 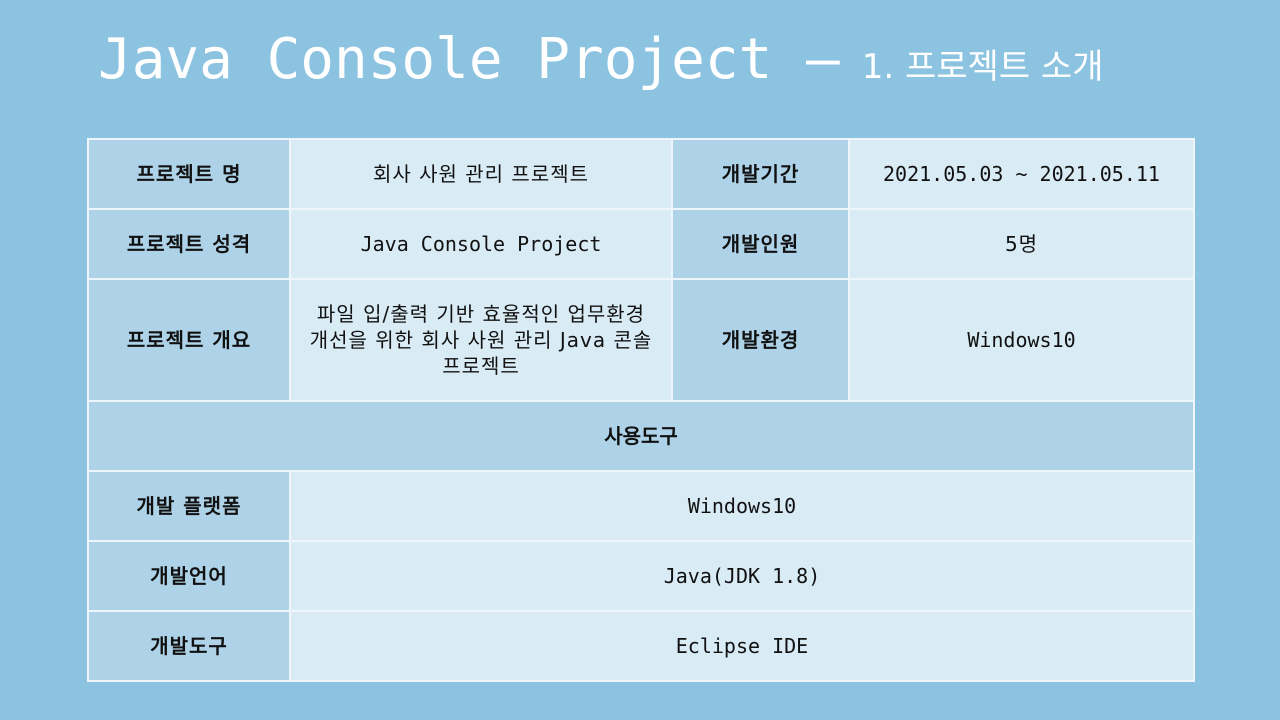 I want to click on dev-env-label: 개발환경, so click(x=760, y=340).